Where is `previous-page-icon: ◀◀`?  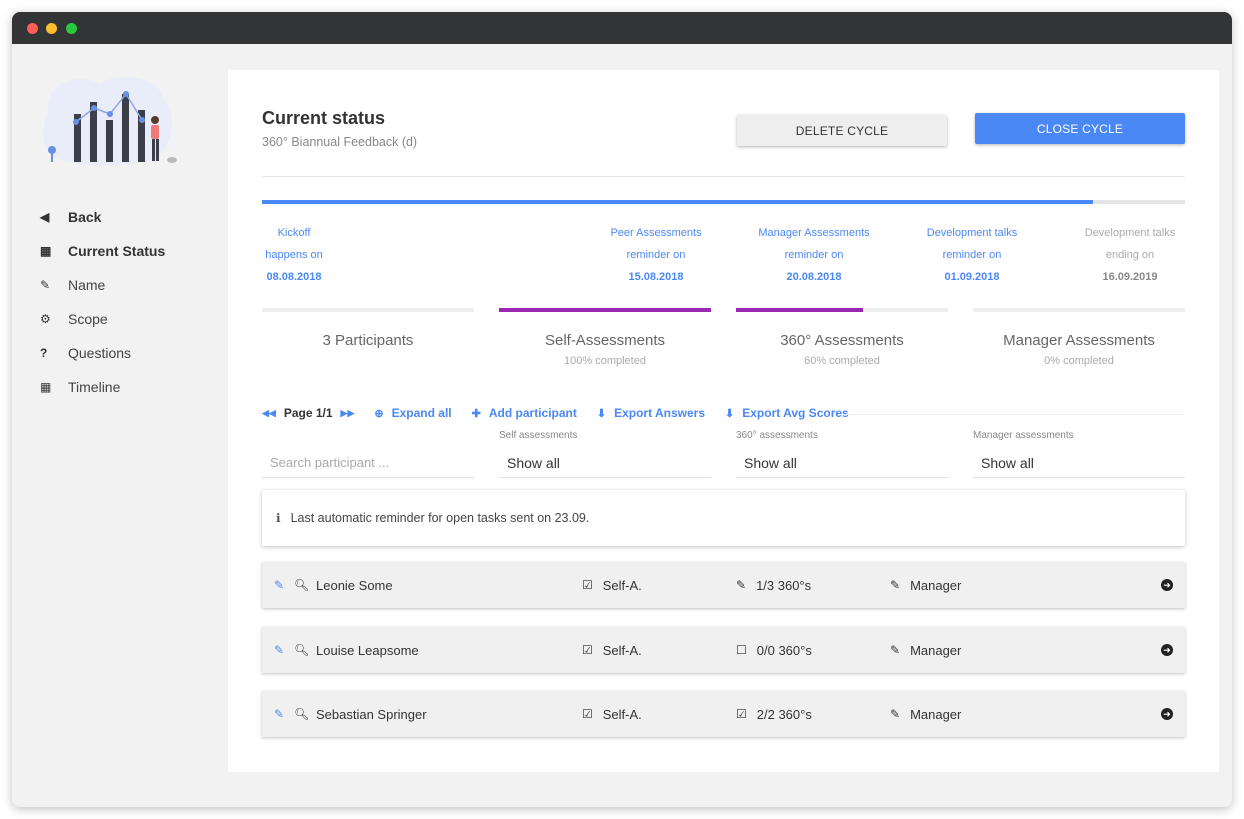
previous-page-icon: ◀◀ is located at coordinates (269, 413).